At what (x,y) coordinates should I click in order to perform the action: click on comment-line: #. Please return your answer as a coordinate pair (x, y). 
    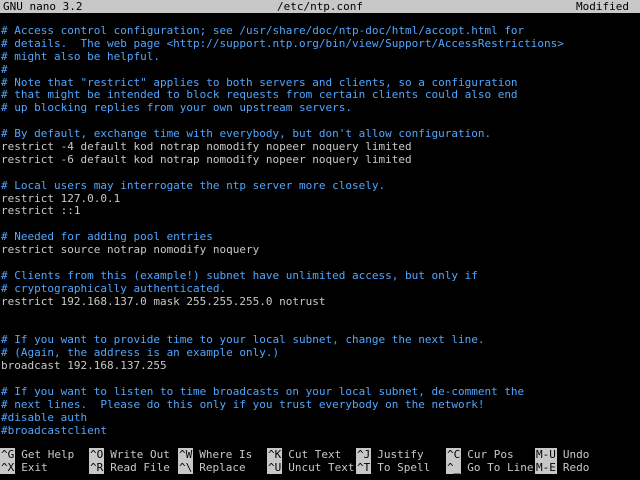
    Looking at the image, I should click on (4, 69).